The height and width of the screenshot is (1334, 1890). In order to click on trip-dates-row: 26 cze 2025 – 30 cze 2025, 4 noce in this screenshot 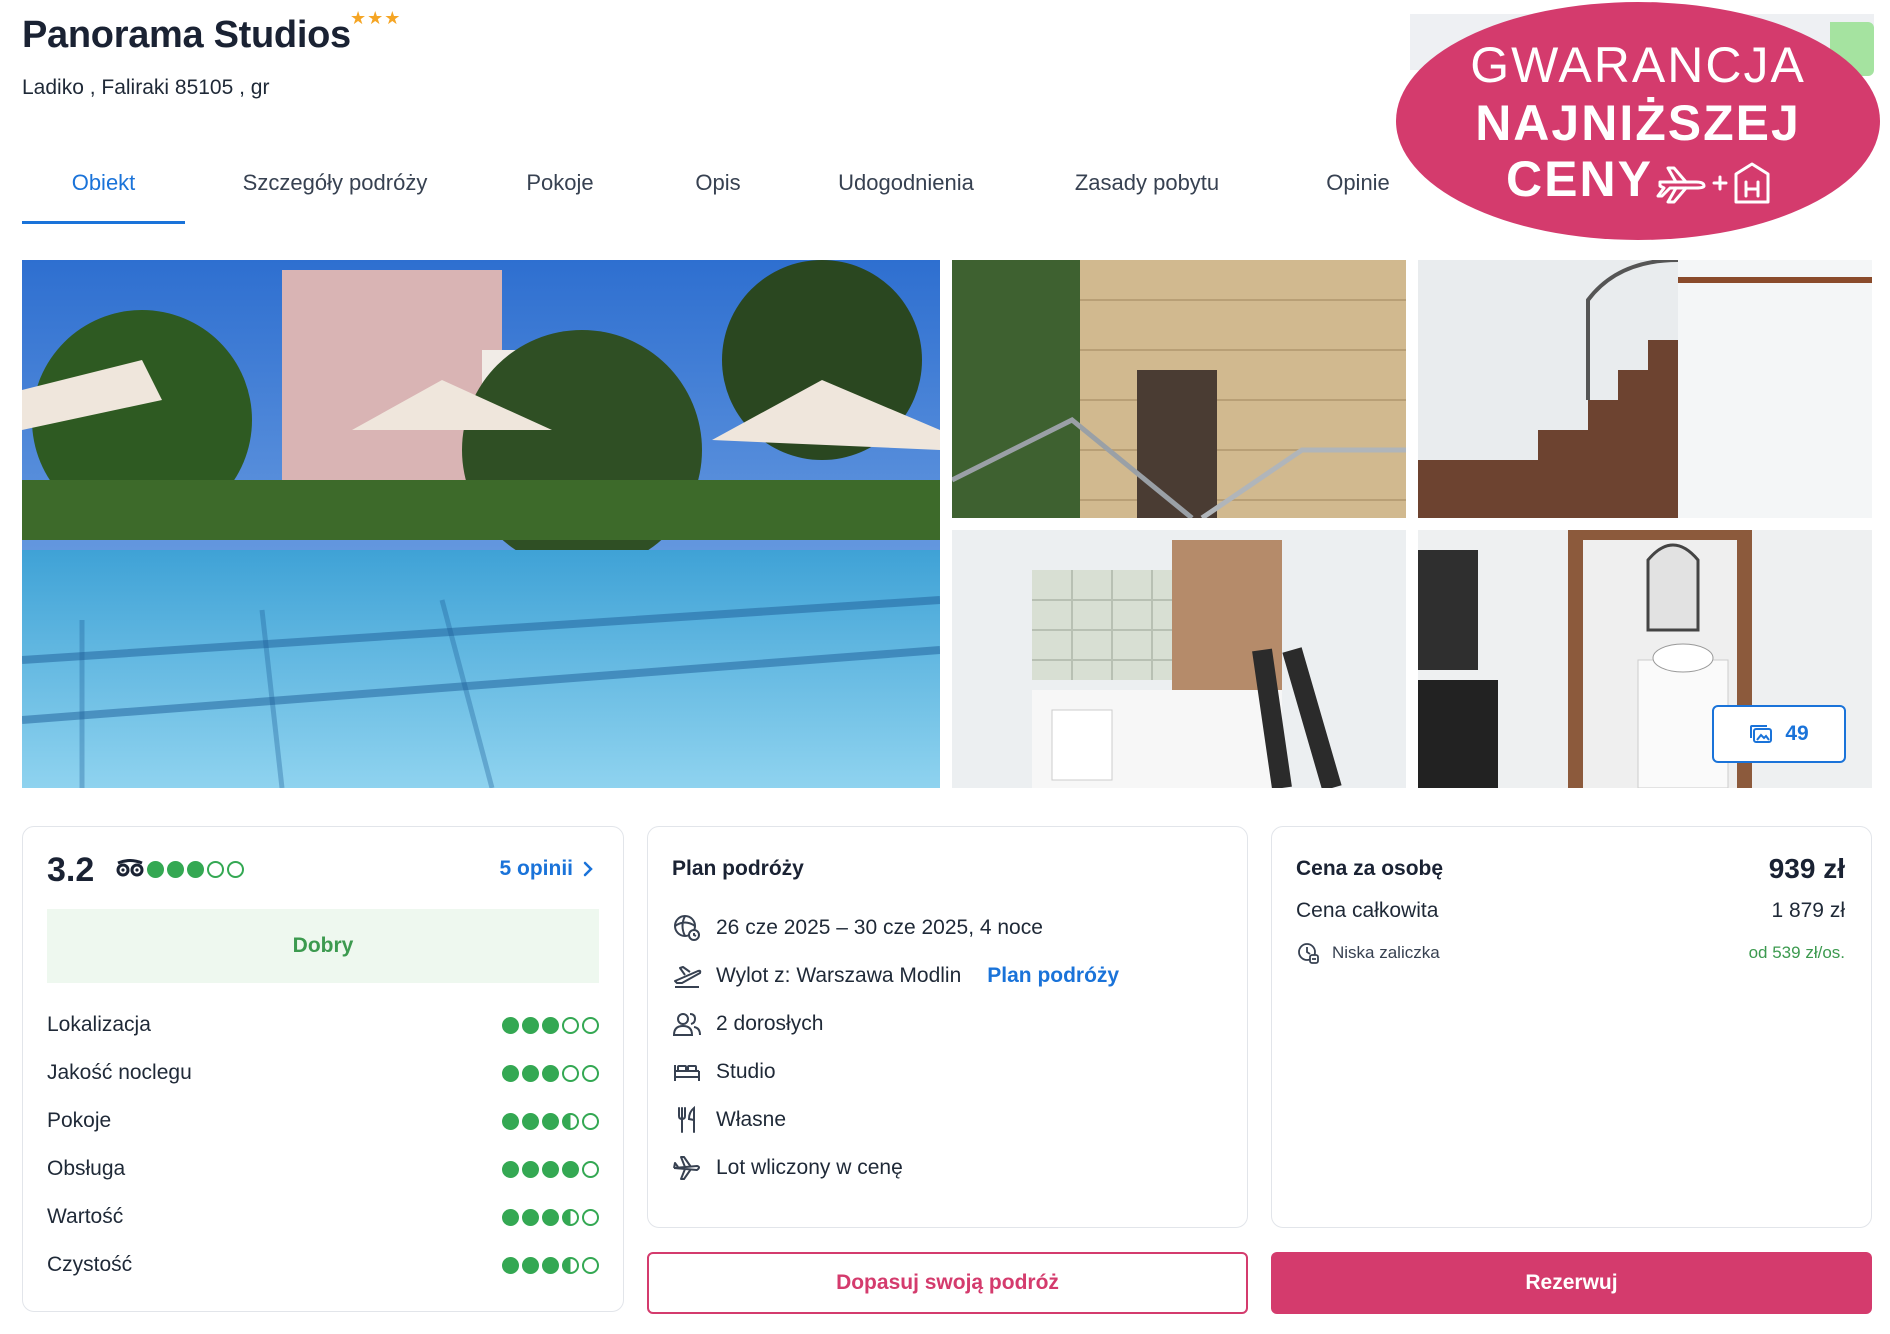, I will do `click(857, 928)`.